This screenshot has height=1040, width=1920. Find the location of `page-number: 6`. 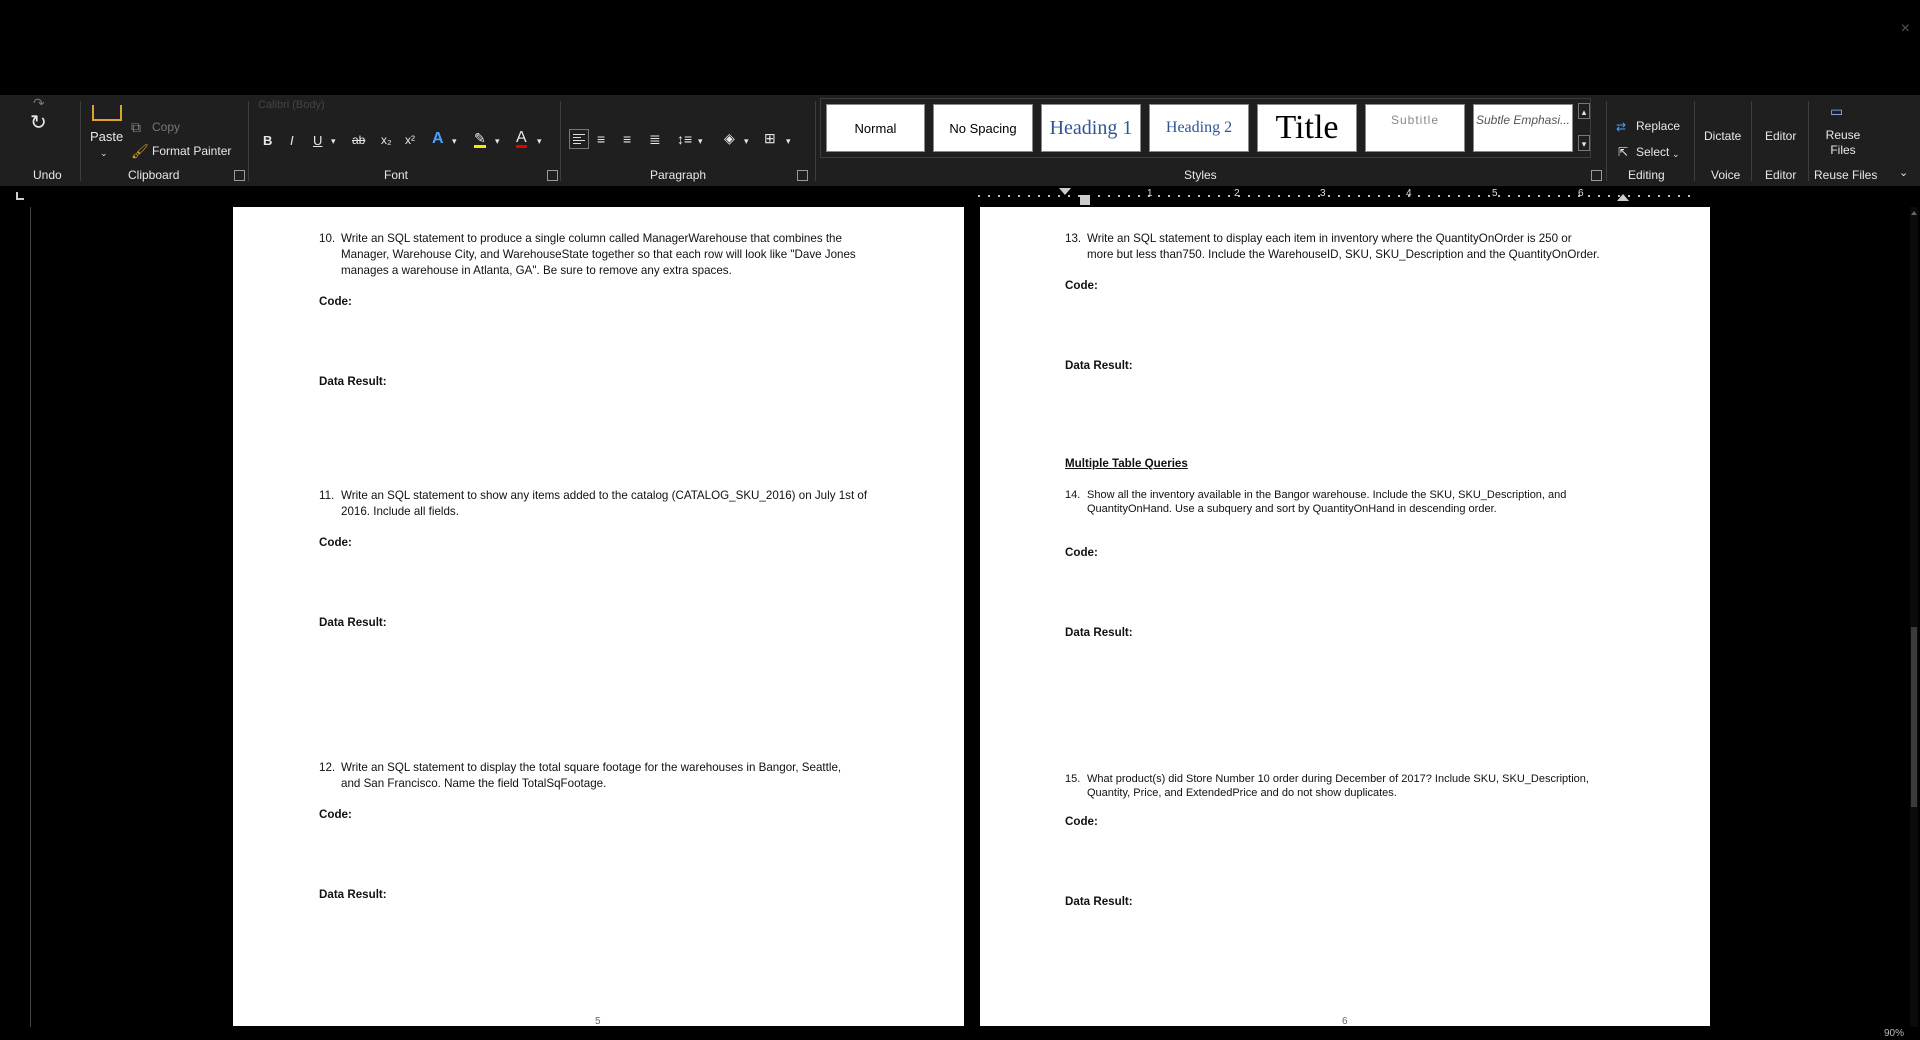

page-number: 6 is located at coordinates (1345, 1021).